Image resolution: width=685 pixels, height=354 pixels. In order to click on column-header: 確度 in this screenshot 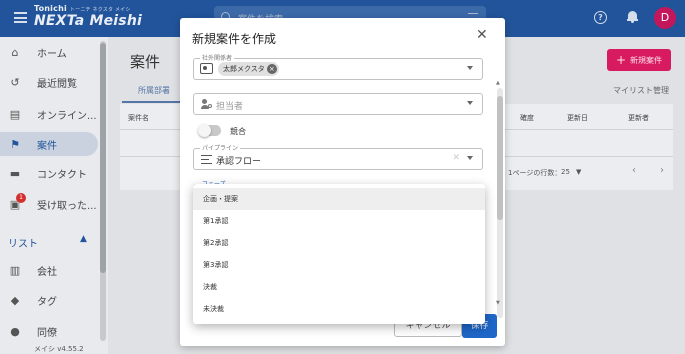, I will do `click(527, 118)`.